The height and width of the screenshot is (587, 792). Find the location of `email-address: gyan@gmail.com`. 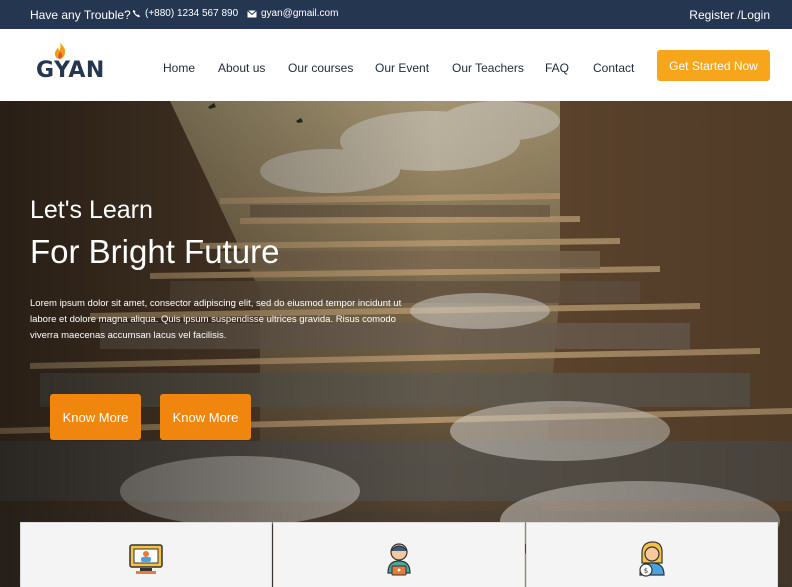

email-address: gyan@gmail.com is located at coordinates (300, 13).